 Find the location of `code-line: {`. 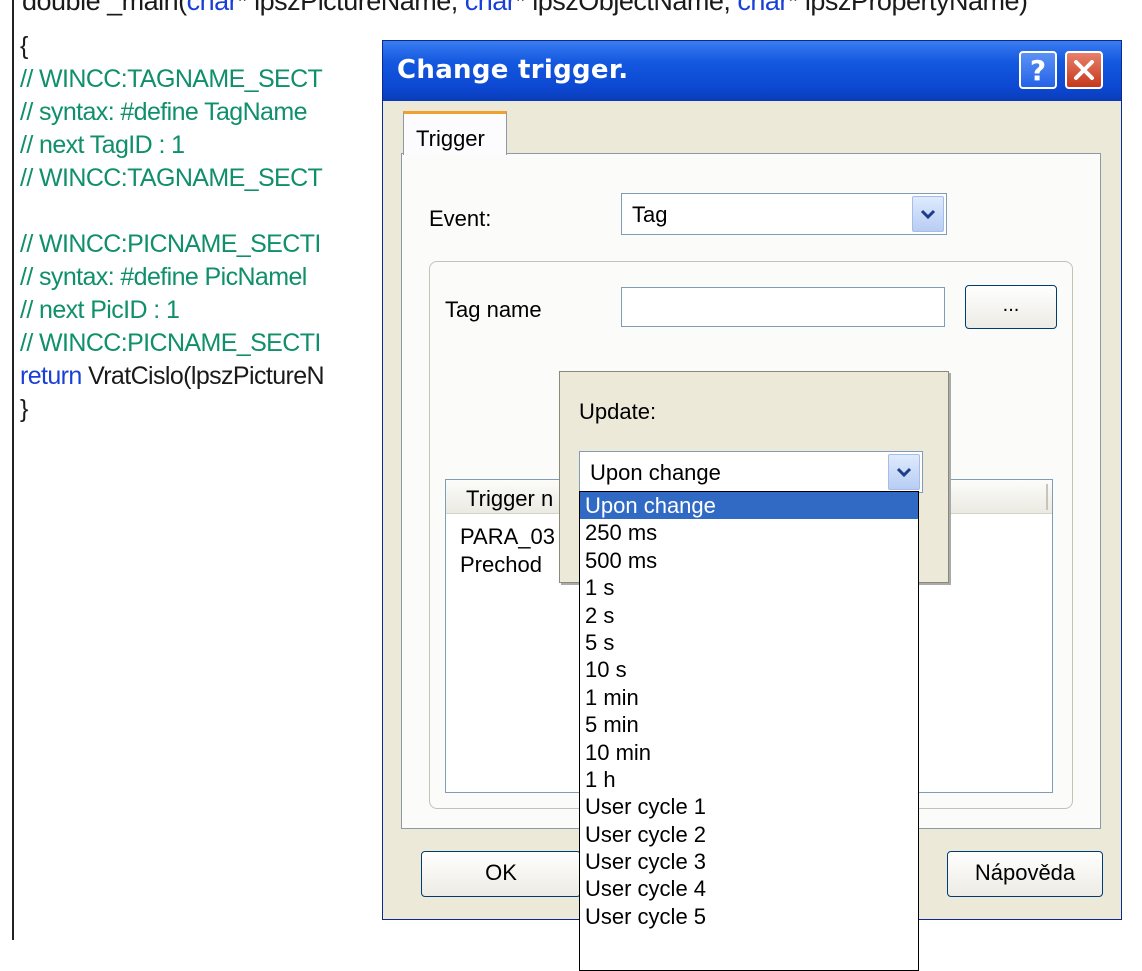

code-line: { is located at coordinates (24, 46).